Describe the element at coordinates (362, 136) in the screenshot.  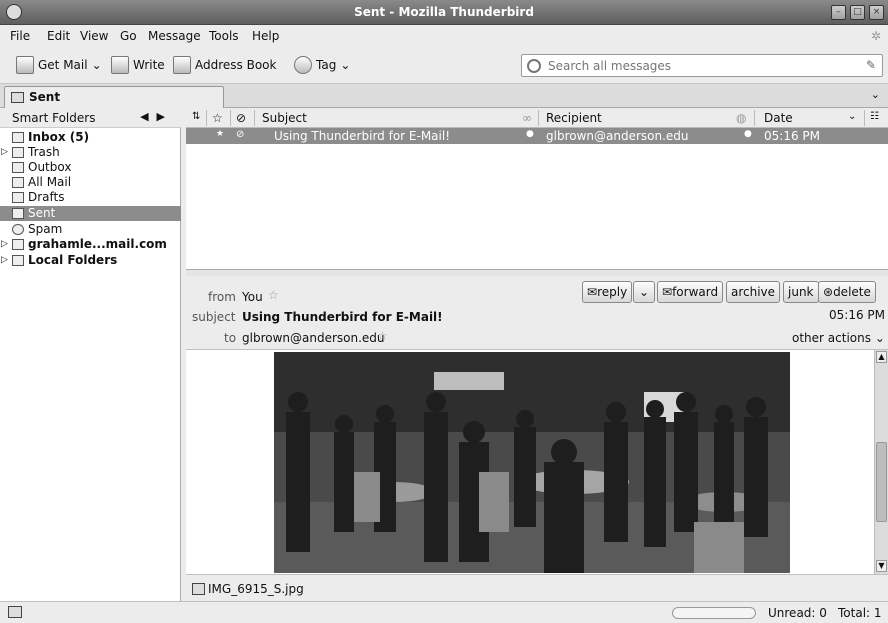
I see `row-subject: Using Thunderbird for E-Mail!` at that location.